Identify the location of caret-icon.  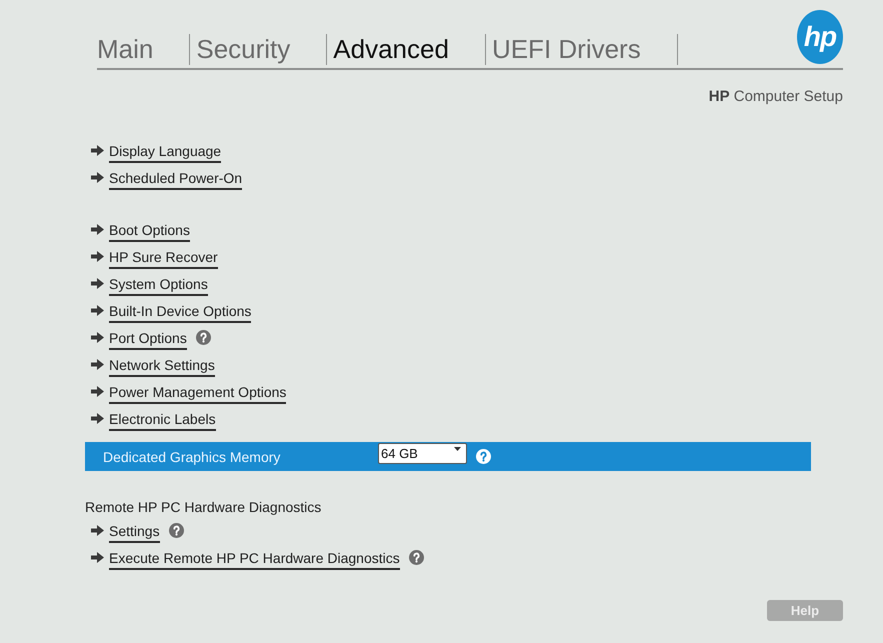
(457, 449).